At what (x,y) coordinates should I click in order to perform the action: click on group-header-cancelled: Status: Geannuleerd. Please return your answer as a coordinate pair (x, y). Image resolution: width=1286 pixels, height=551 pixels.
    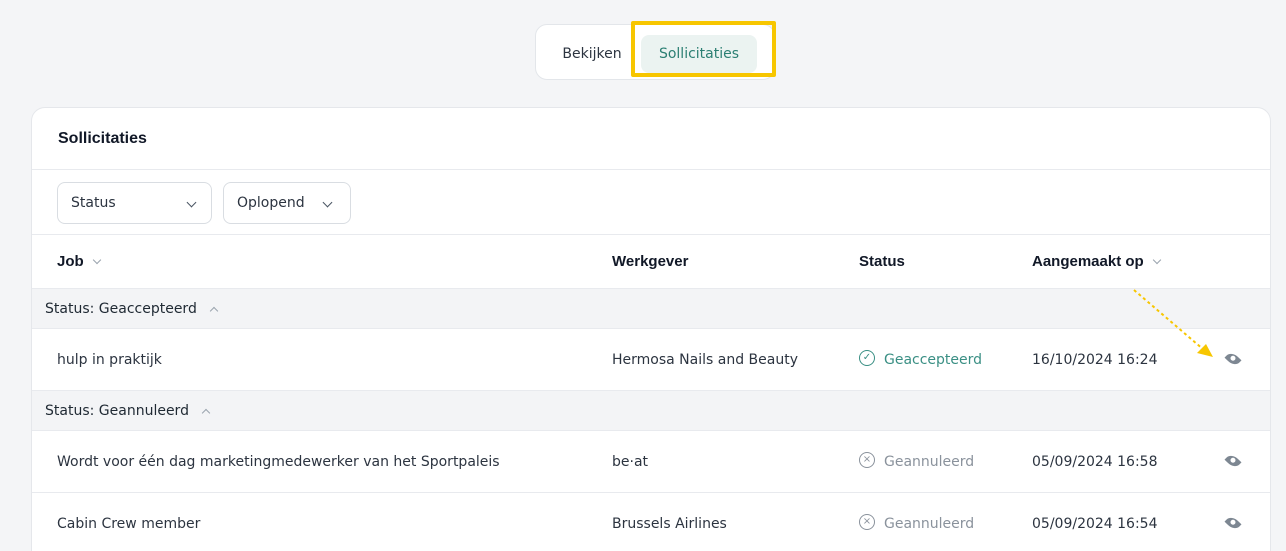
    Looking at the image, I should click on (651, 411).